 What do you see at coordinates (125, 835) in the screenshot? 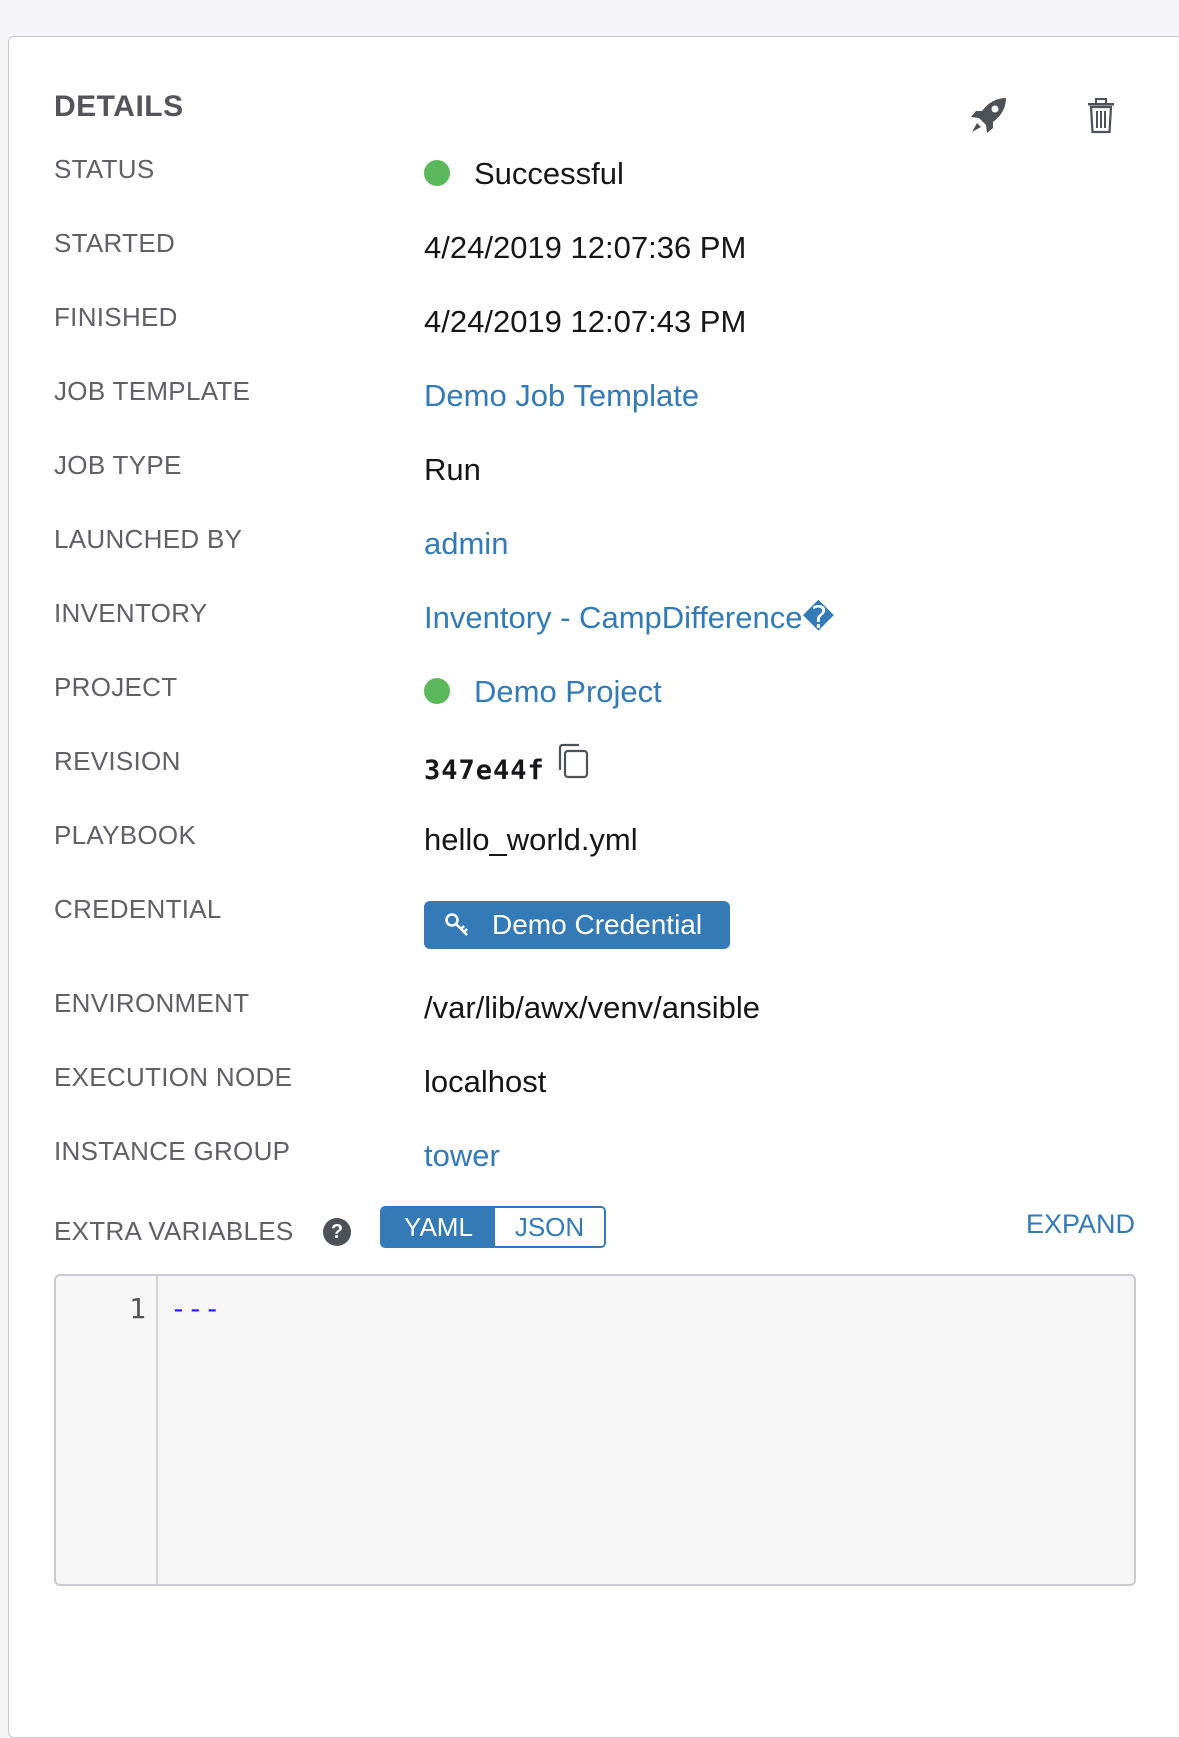
I see `playbook-label: PLAYBOOK` at bounding box center [125, 835].